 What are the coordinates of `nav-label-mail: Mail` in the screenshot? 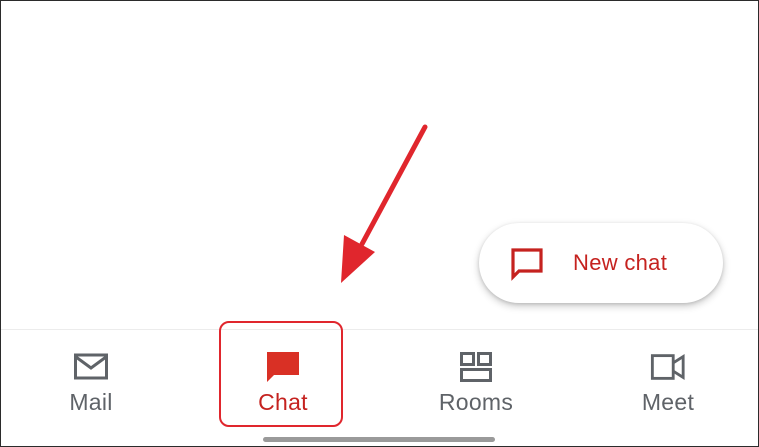 It's located at (91, 402).